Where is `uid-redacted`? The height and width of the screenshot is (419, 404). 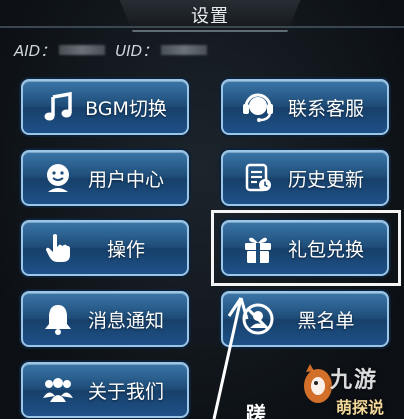
uid-redacted is located at coordinates (184, 50).